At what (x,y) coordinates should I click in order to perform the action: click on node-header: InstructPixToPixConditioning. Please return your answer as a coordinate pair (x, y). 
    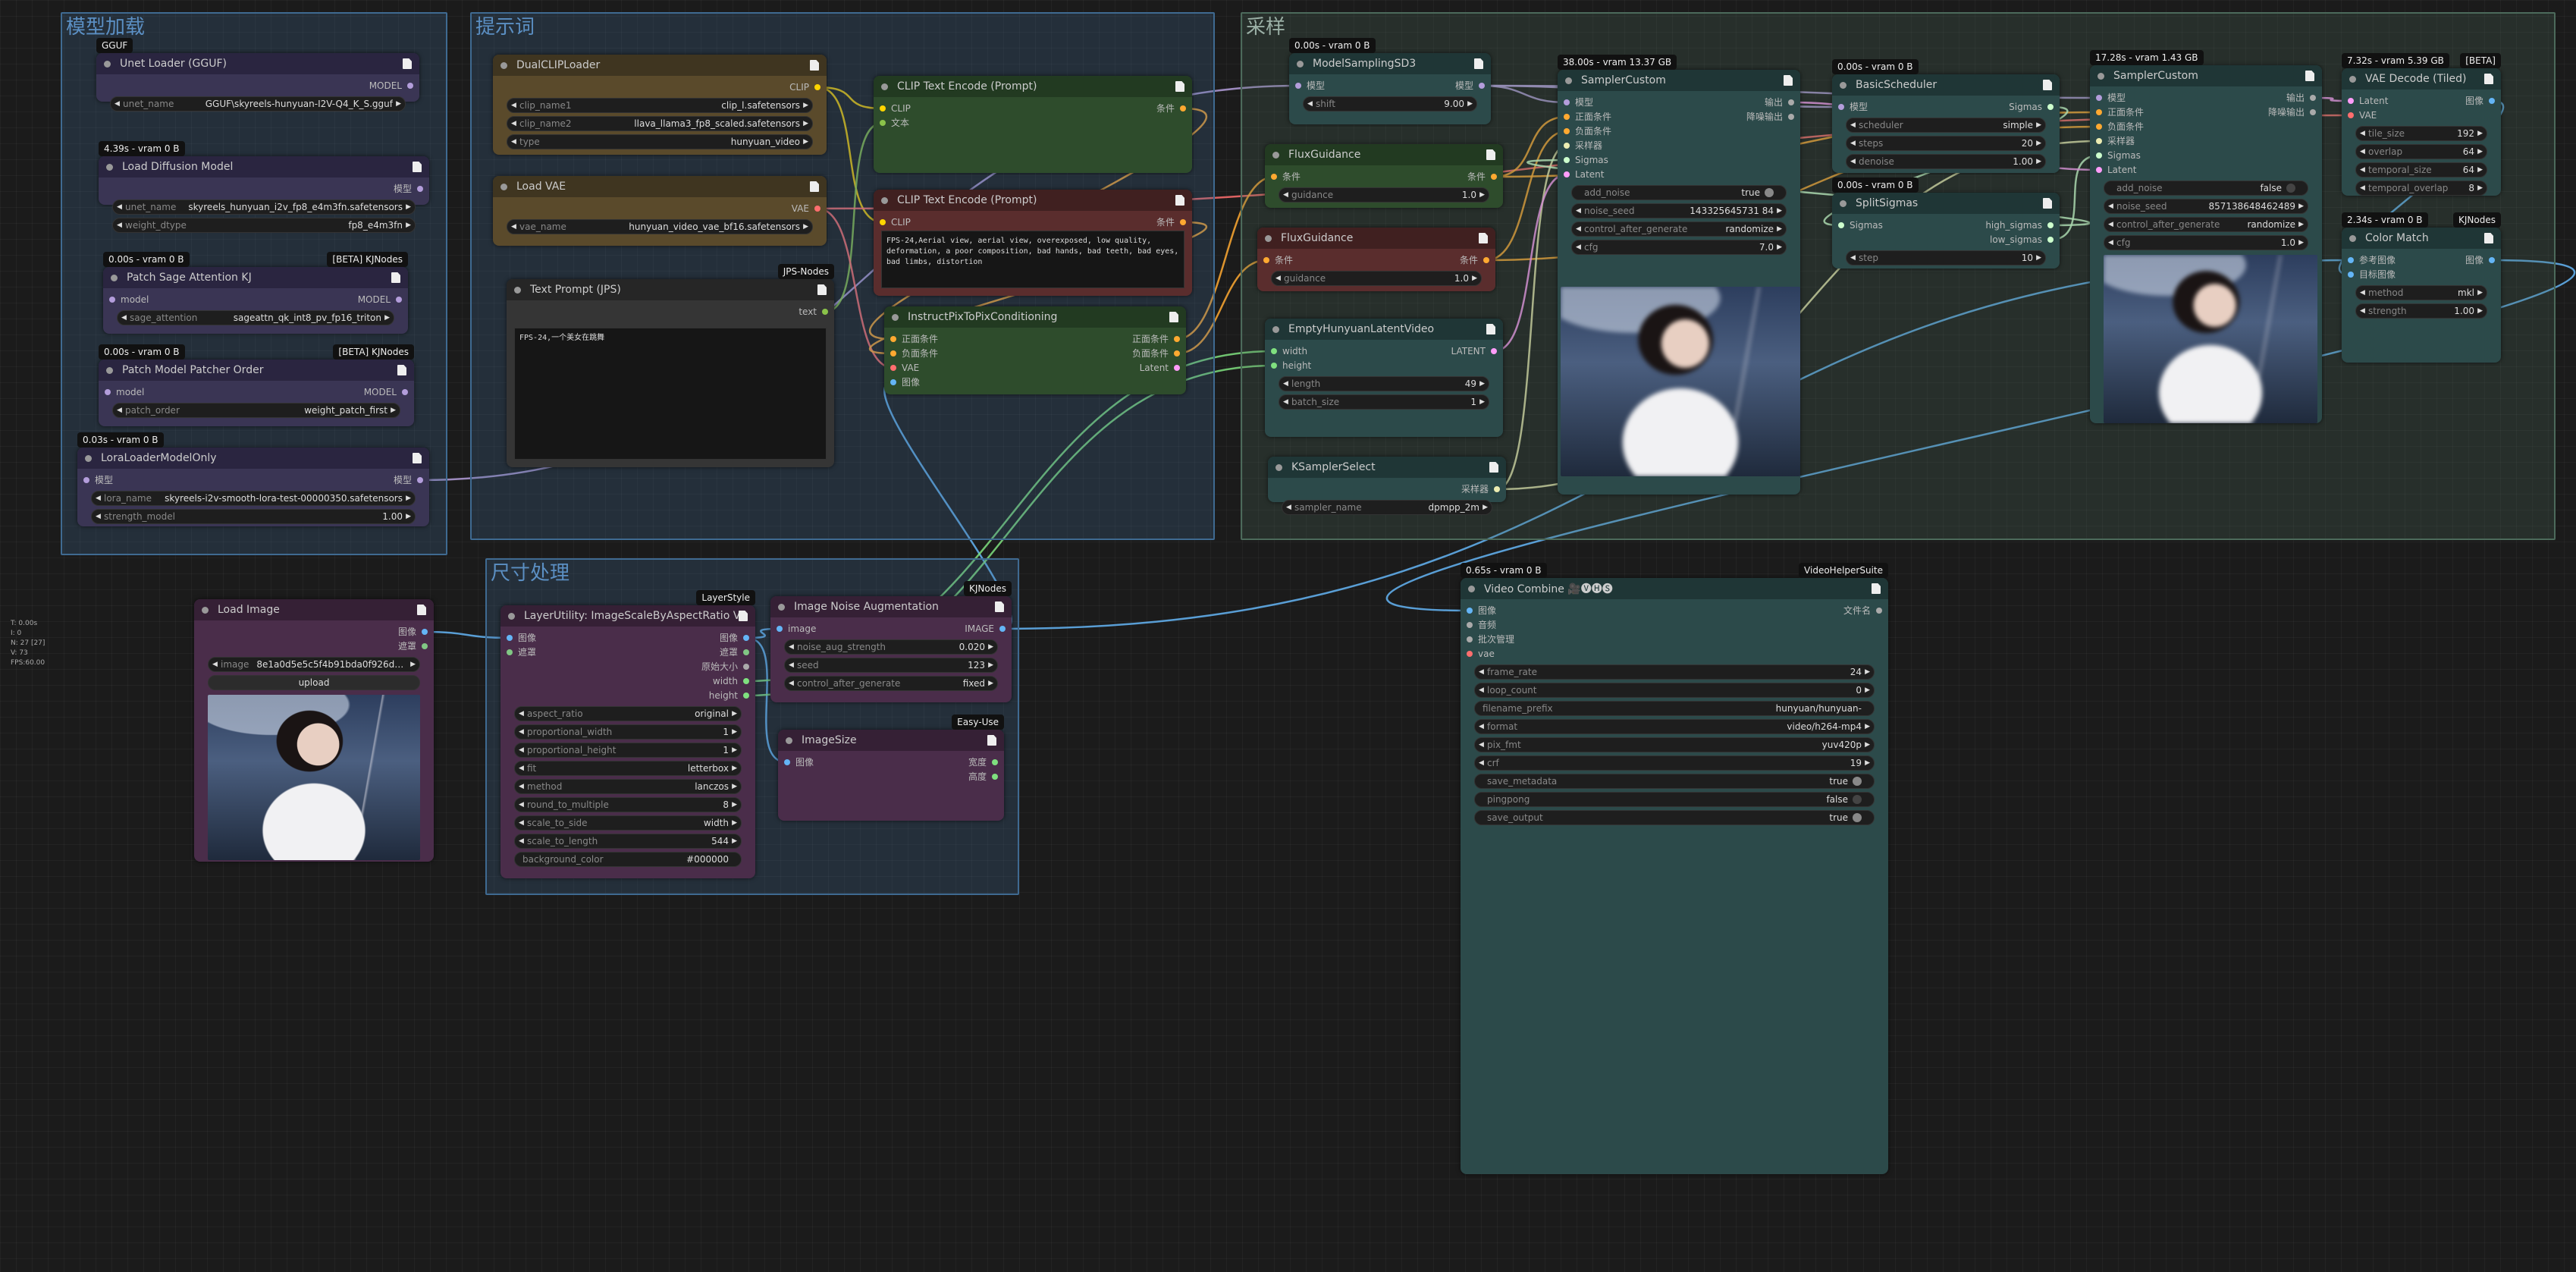
    Looking at the image, I should click on (1035, 317).